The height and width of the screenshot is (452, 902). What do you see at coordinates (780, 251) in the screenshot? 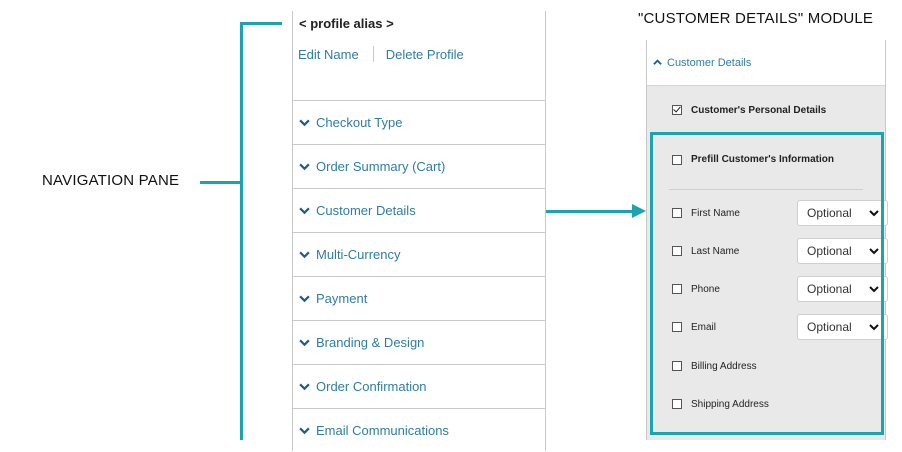
I see `last-name-row: Last Name Optional` at bounding box center [780, 251].